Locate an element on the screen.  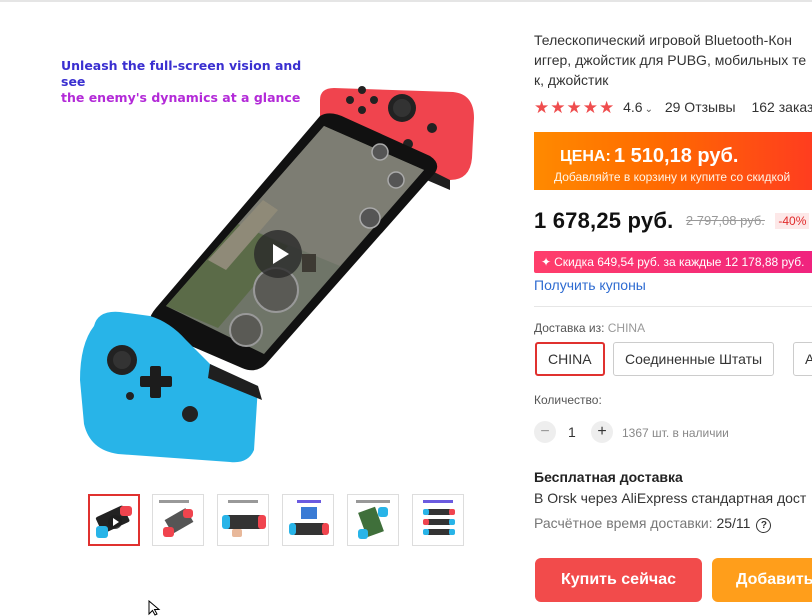
quantity-minus-button: − is located at coordinates (545, 432).